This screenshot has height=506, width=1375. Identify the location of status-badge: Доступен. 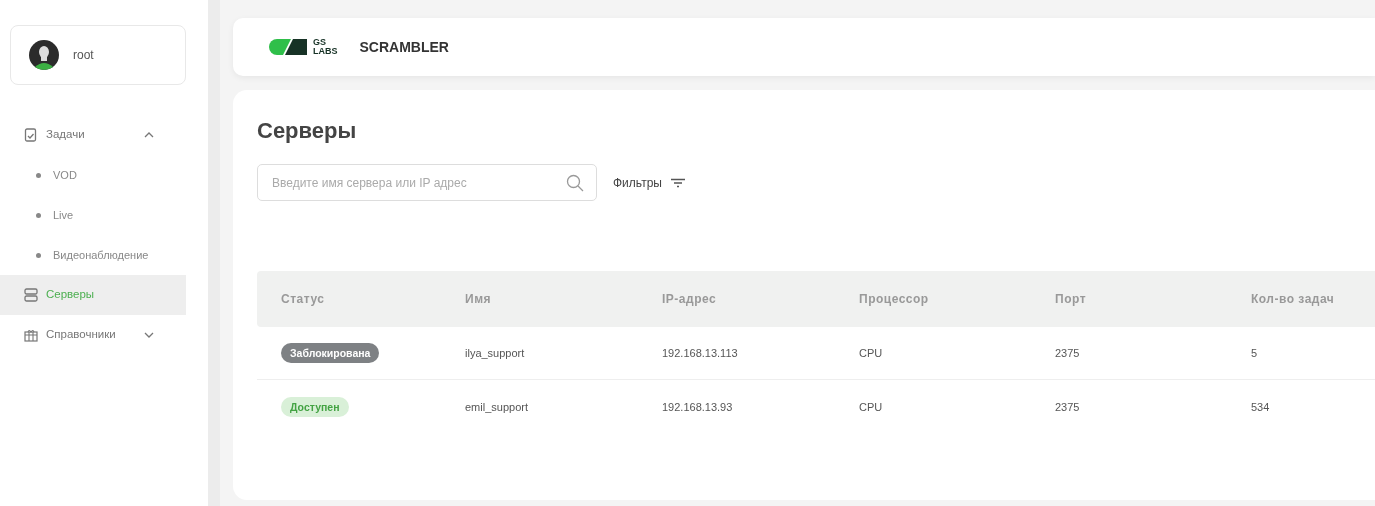
(315, 406).